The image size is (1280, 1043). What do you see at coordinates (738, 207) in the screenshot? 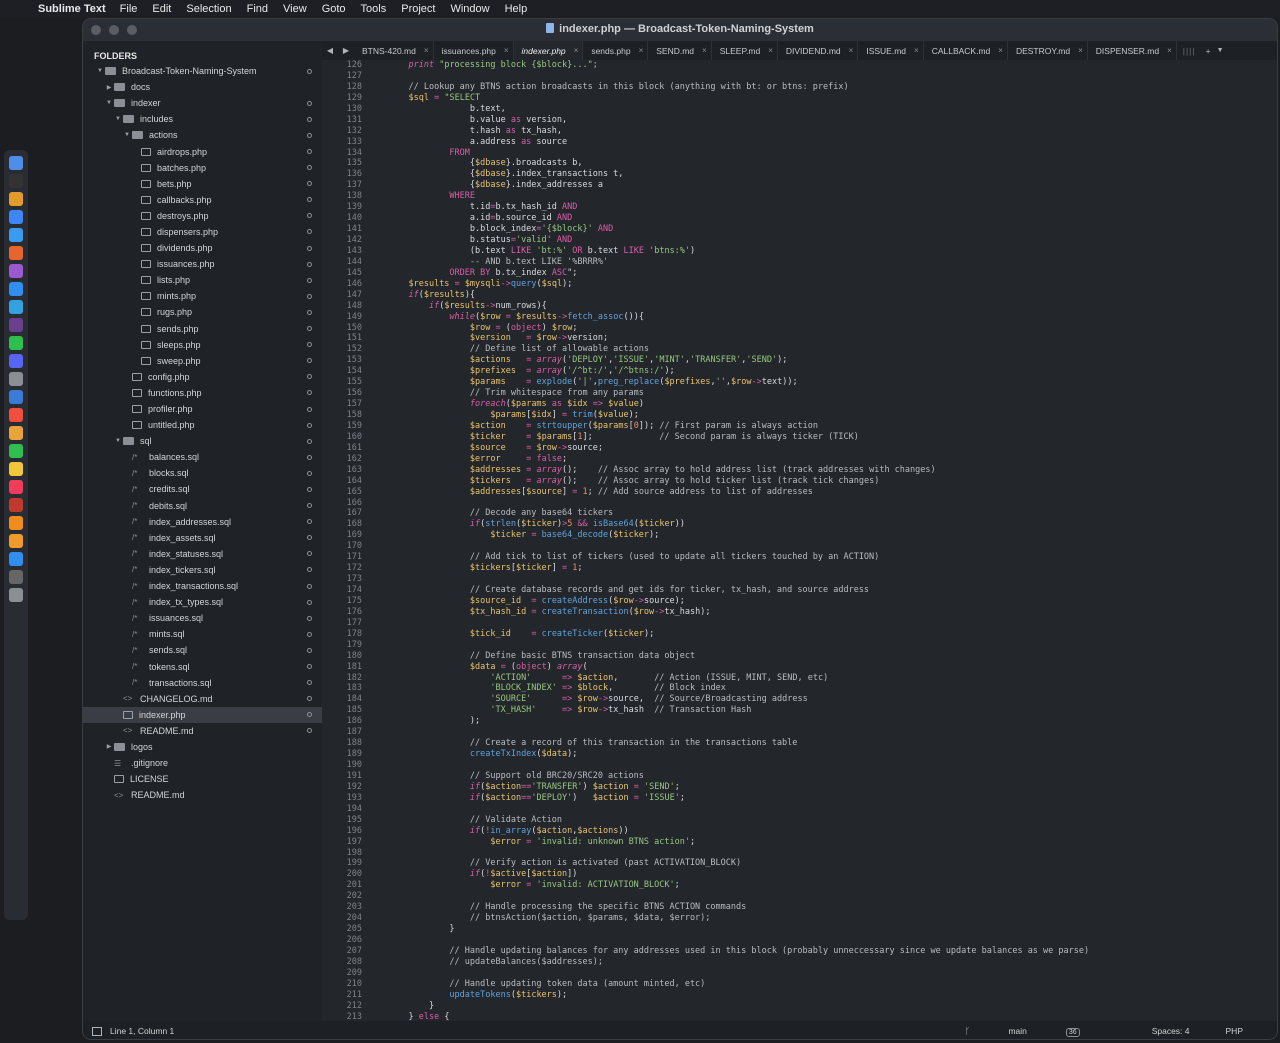
I see `code-line: t.id=b.tx_hash_id AND` at bounding box center [738, 207].